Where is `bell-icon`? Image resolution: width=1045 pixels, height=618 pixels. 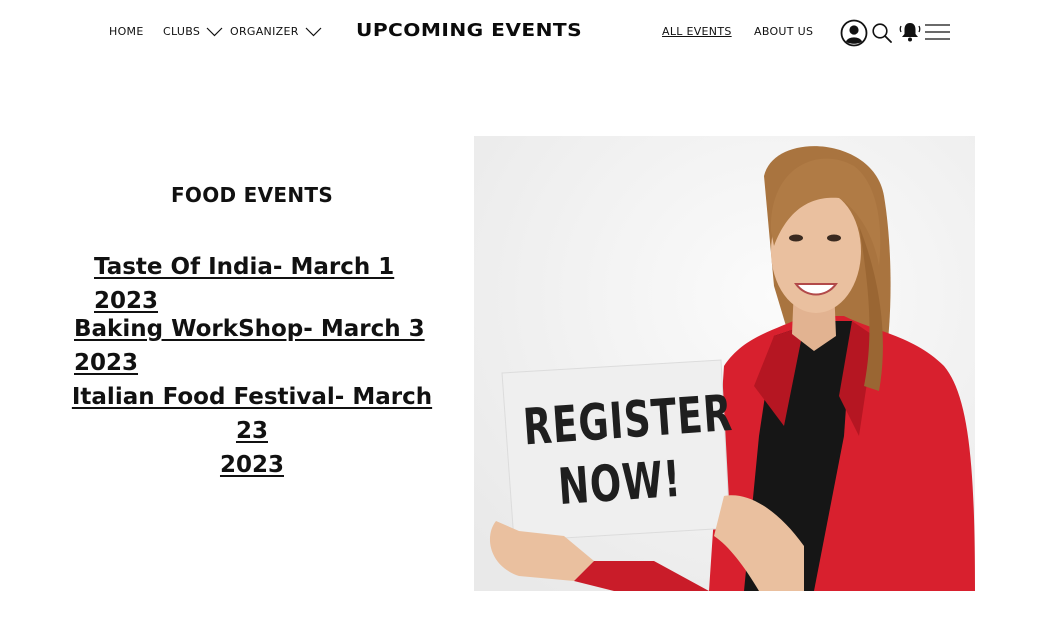 bell-icon is located at coordinates (910, 32).